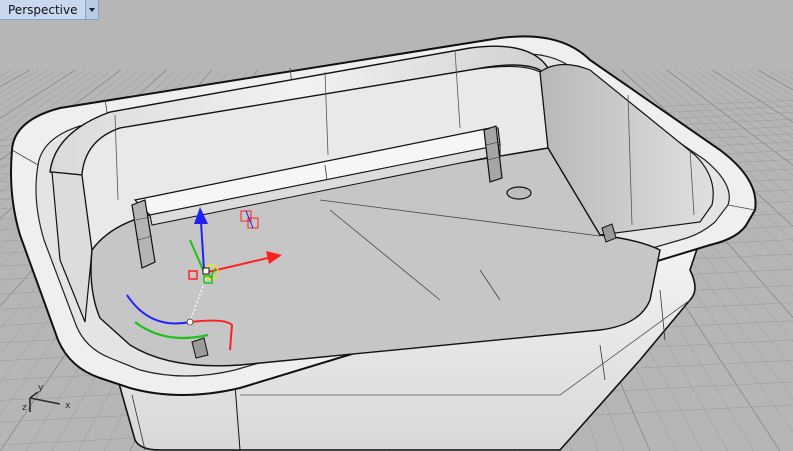  I want to click on chevron-down-icon, so click(91, 9).